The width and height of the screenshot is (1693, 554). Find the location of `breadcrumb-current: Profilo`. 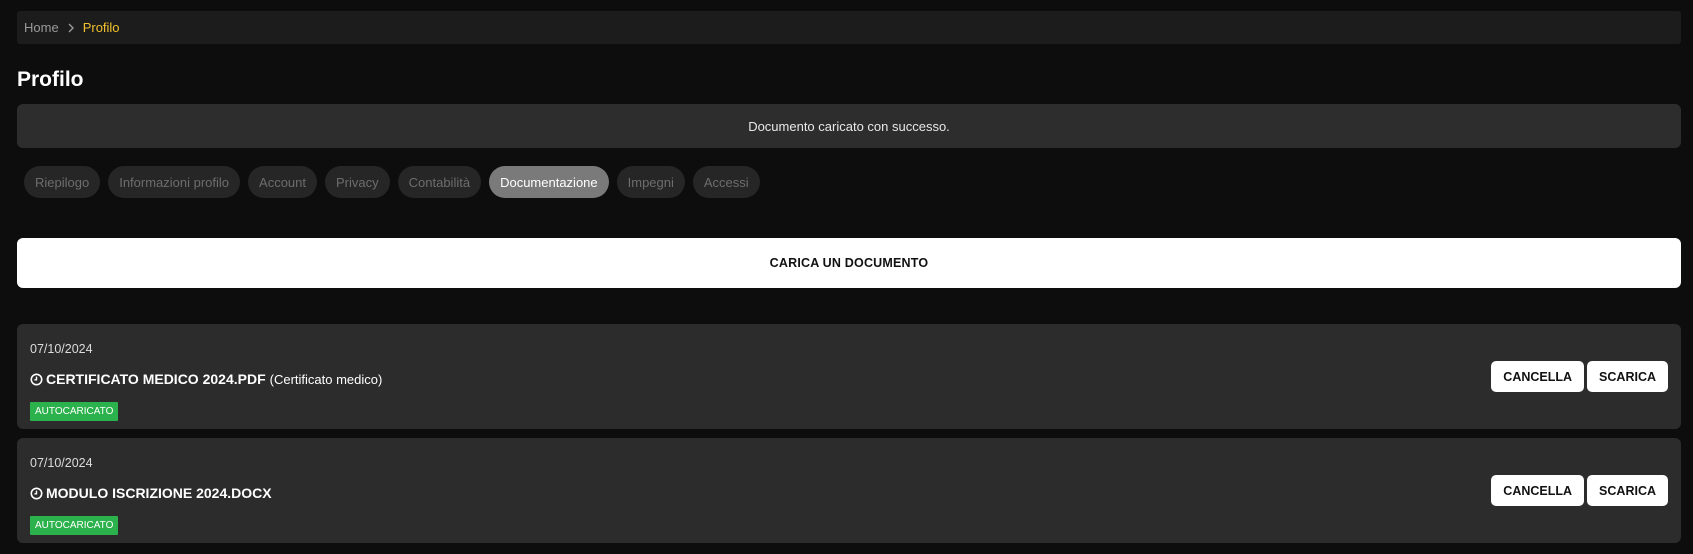

breadcrumb-current: Profilo is located at coordinates (101, 27).